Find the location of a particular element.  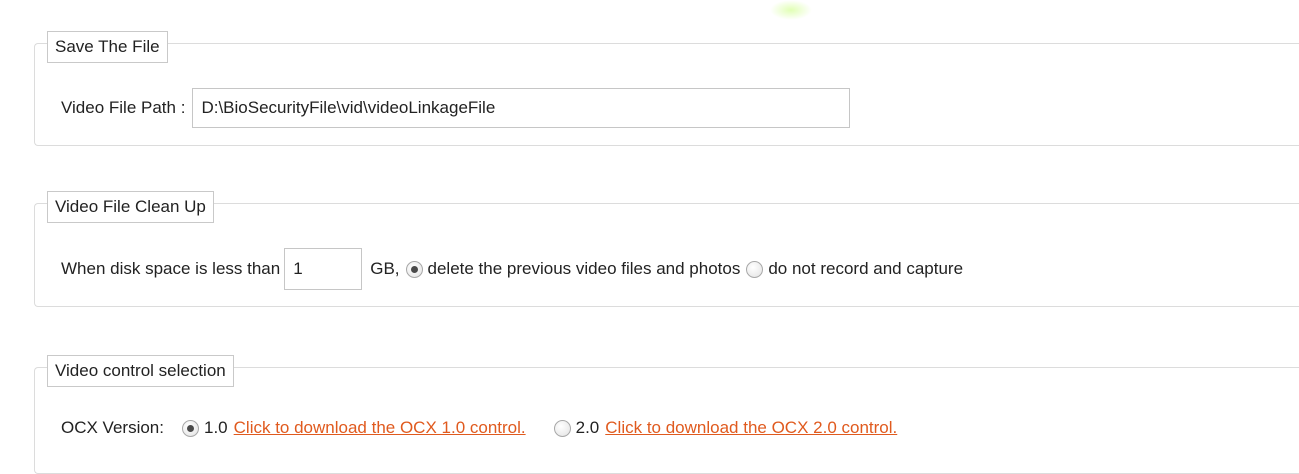

no-record-radio is located at coordinates (755, 269).